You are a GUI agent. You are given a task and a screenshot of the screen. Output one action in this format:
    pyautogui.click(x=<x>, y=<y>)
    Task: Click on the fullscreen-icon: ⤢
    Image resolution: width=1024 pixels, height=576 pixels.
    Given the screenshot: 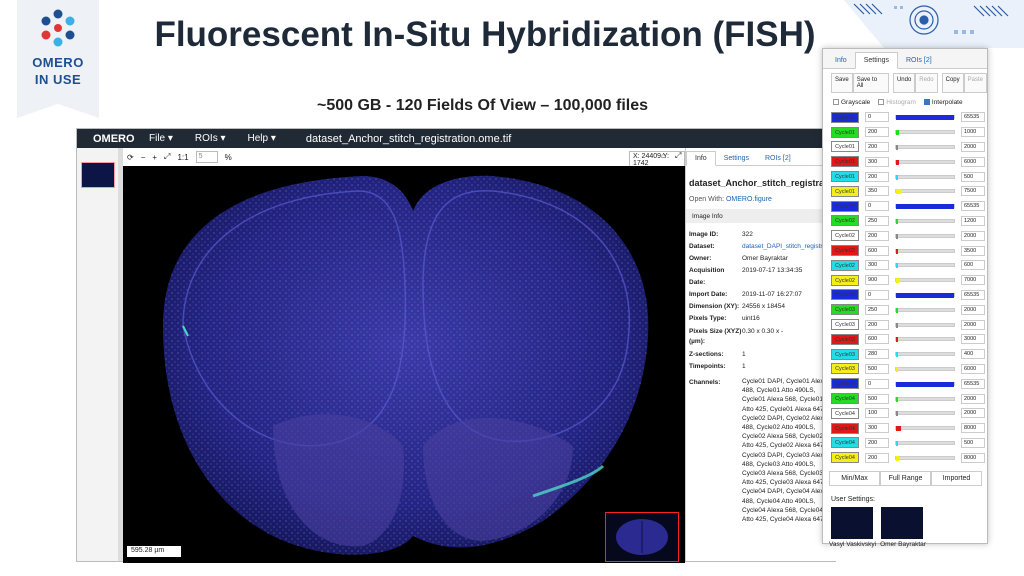 What is the action you would take?
    pyautogui.click(x=678, y=156)
    